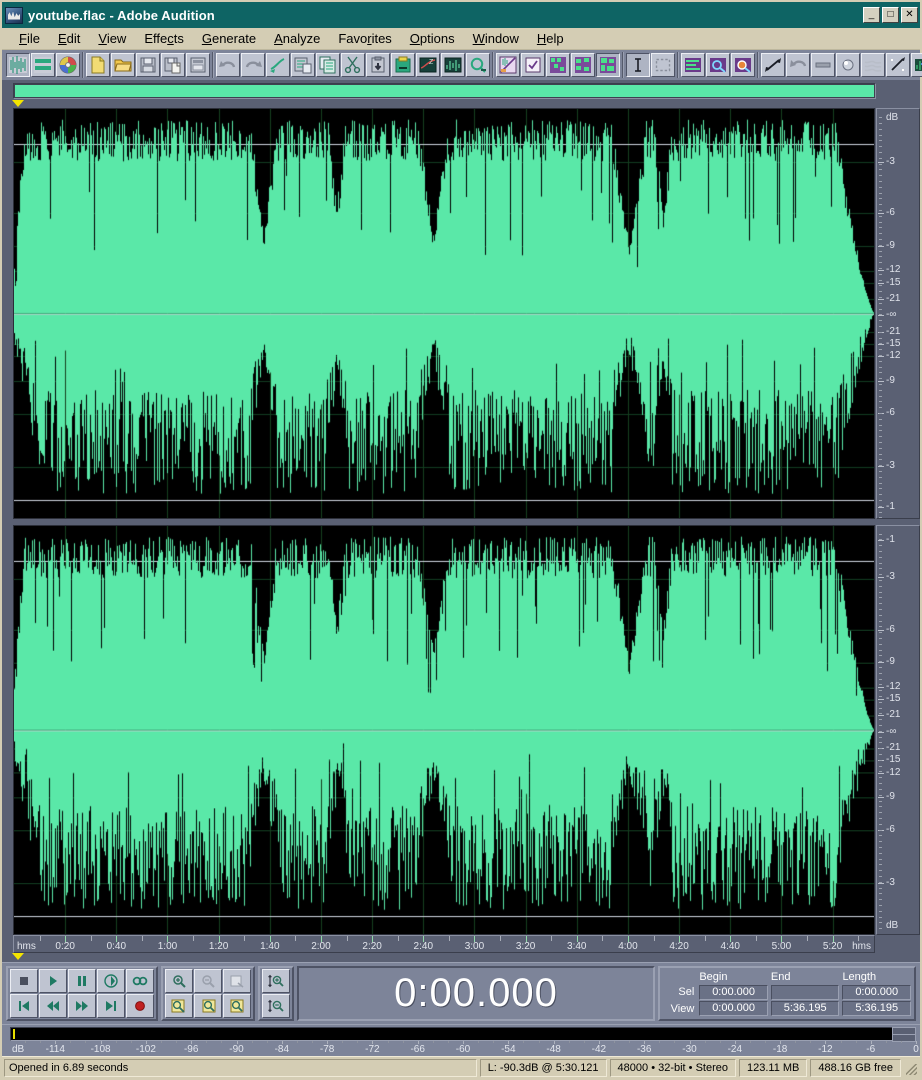  What do you see at coordinates (525, 946) in the screenshot?
I see `time-label-3-20: 3:20` at bounding box center [525, 946].